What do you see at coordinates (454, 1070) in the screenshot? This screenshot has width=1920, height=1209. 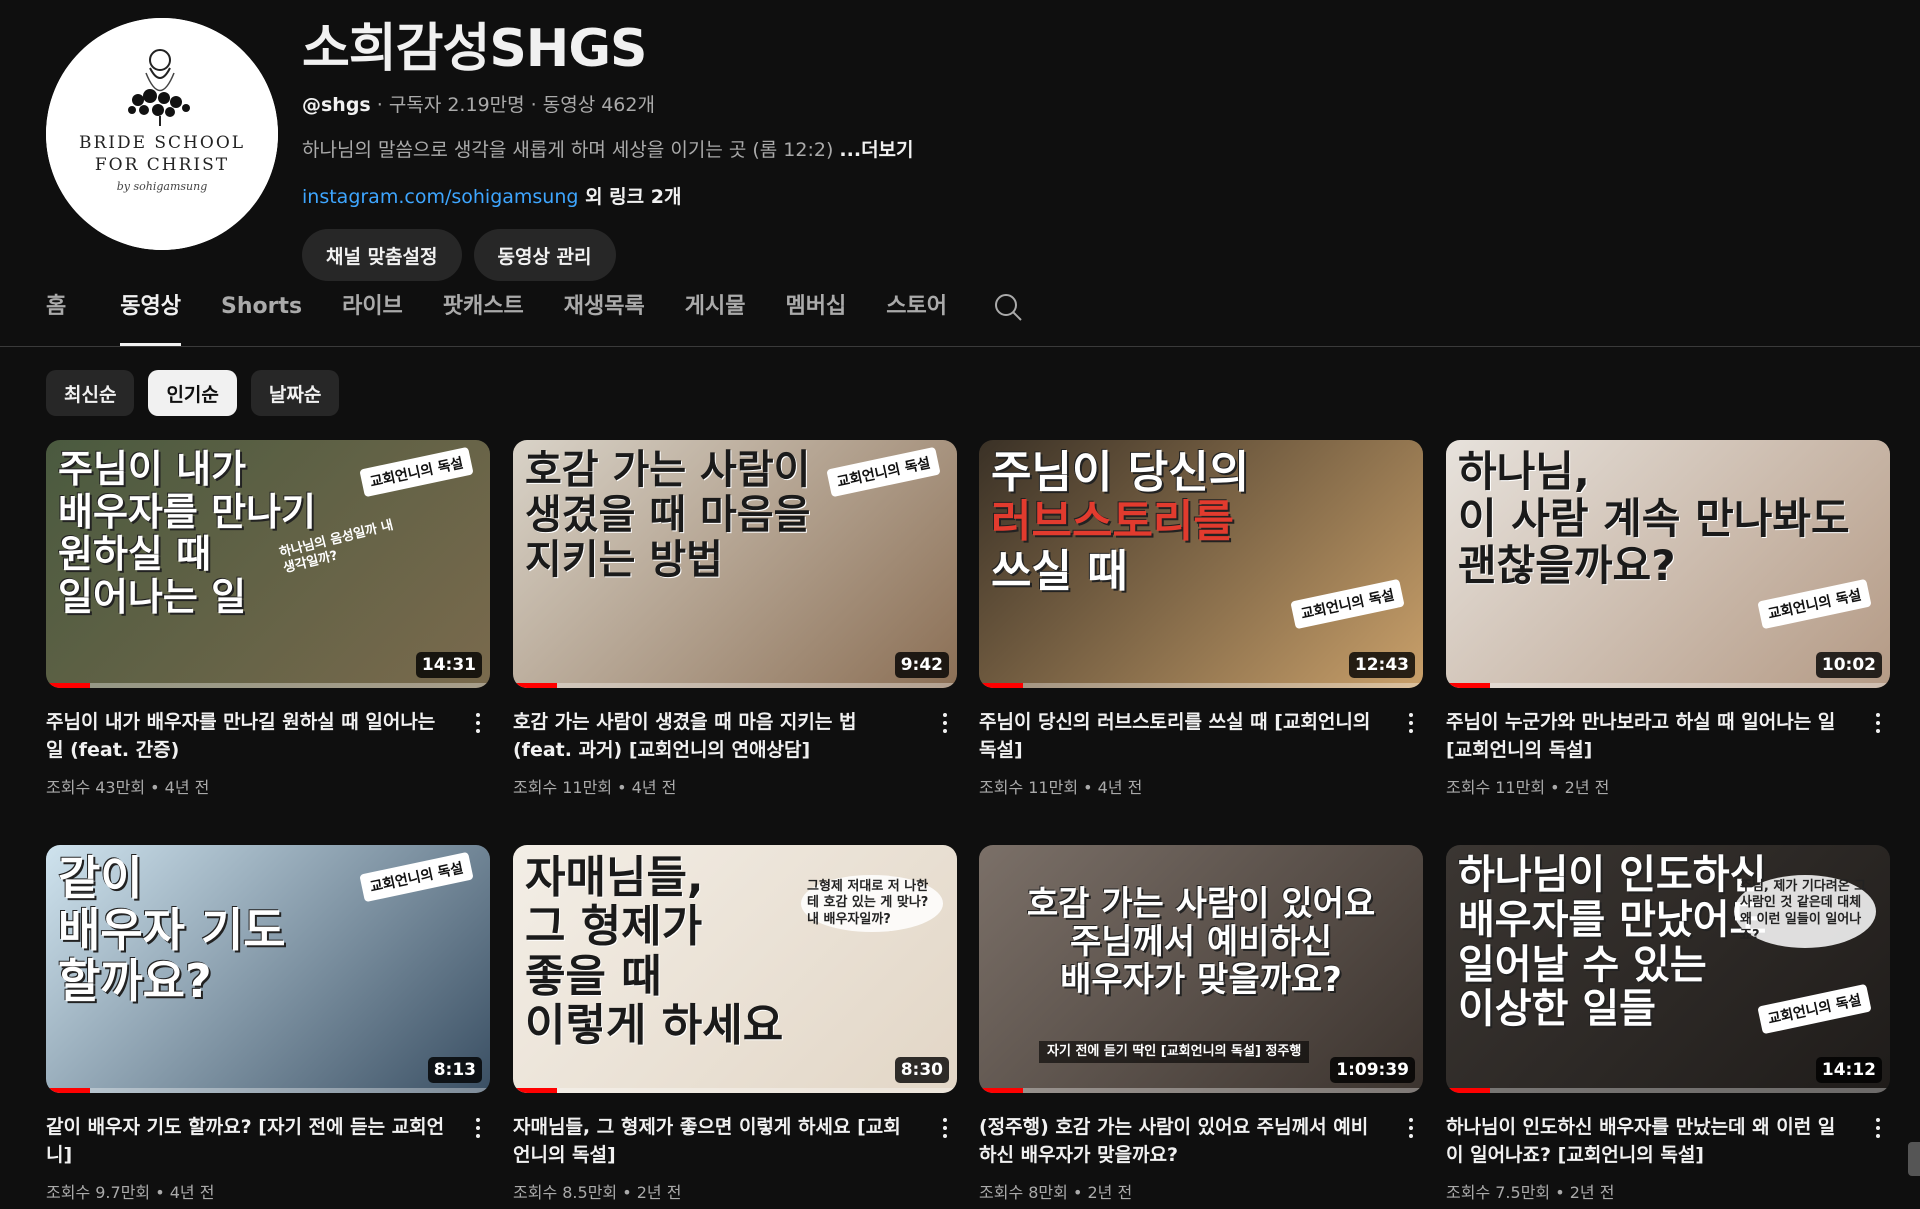 I see `video-duration: 8:13` at bounding box center [454, 1070].